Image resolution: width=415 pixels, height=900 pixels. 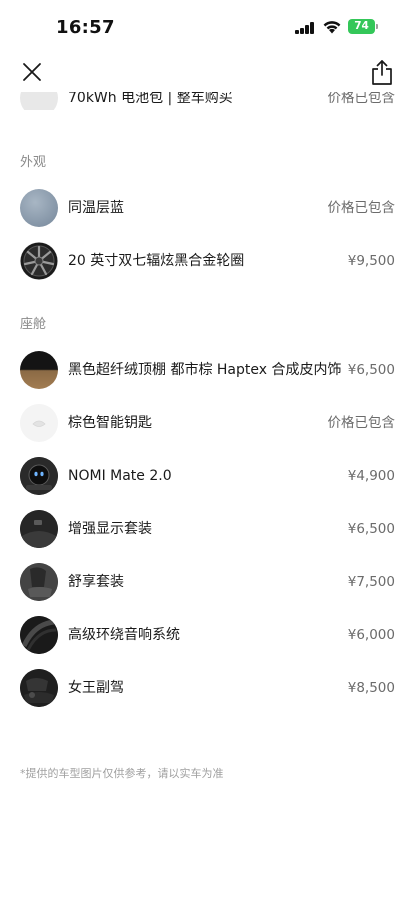 I want to click on list-item: 同温层蓝 价格已包含, so click(x=207, y=208).